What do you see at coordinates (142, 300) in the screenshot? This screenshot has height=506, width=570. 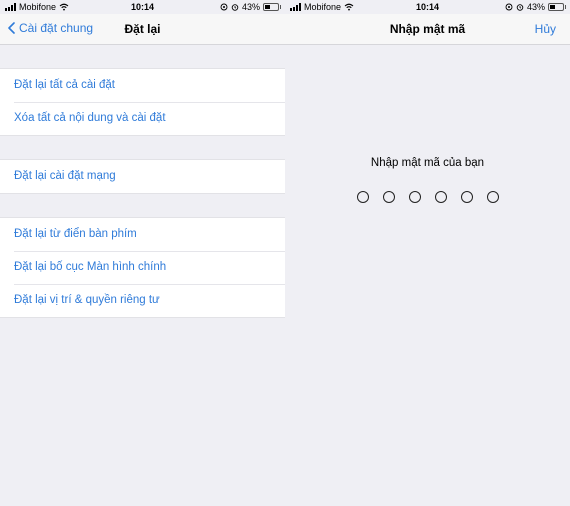 I see `reset-location-privacy-row: Đặt lại vị trí & quyền riêng tư` at bounding box center [142, 300].